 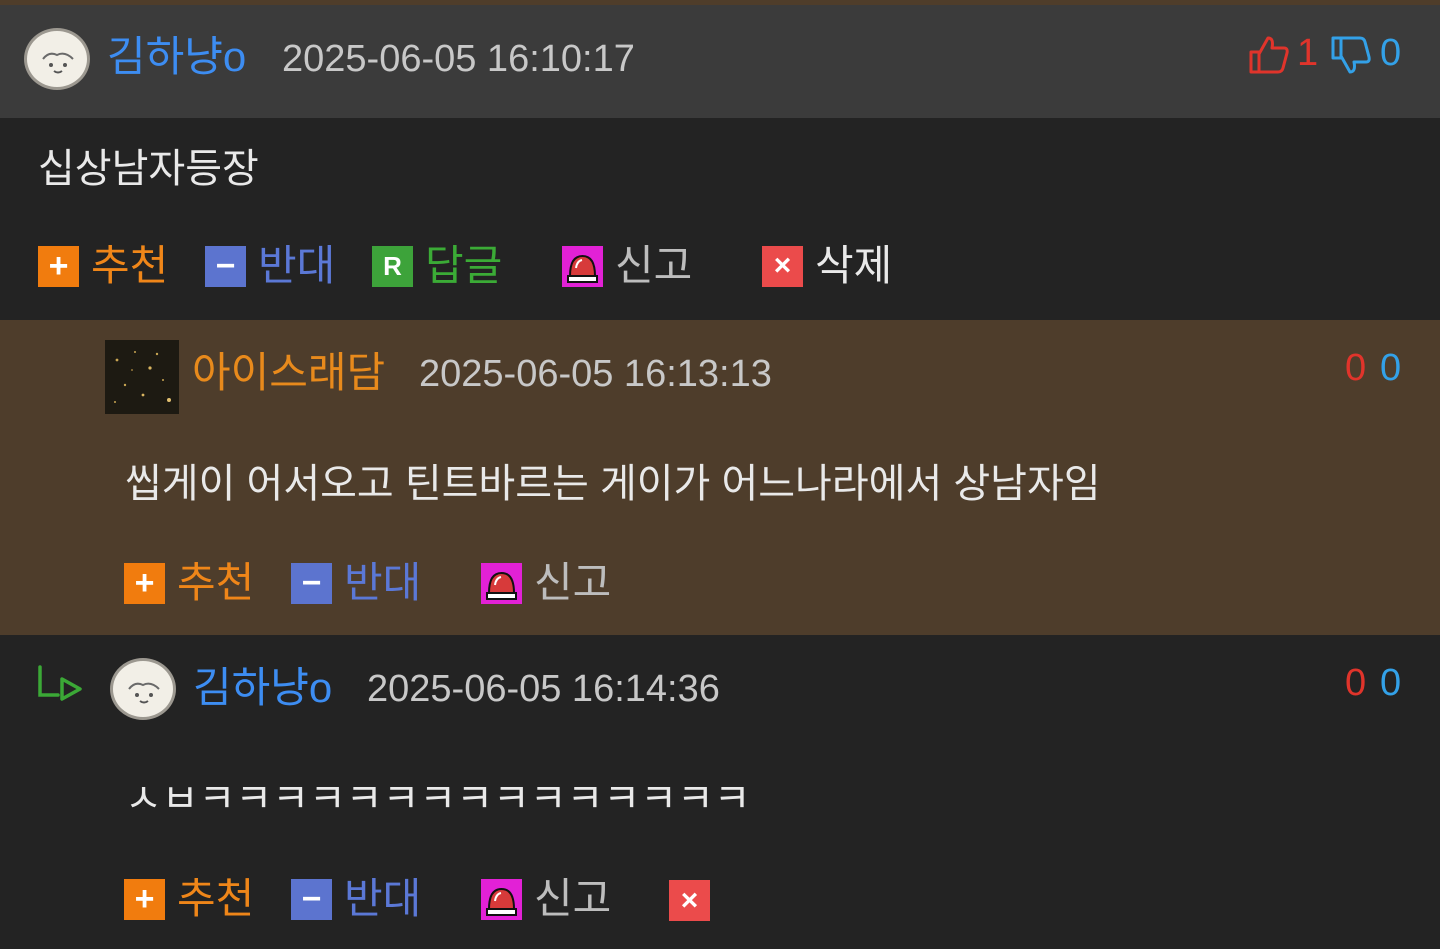 I want to click on reply-arrow-icon, so click(x=60, y=683).